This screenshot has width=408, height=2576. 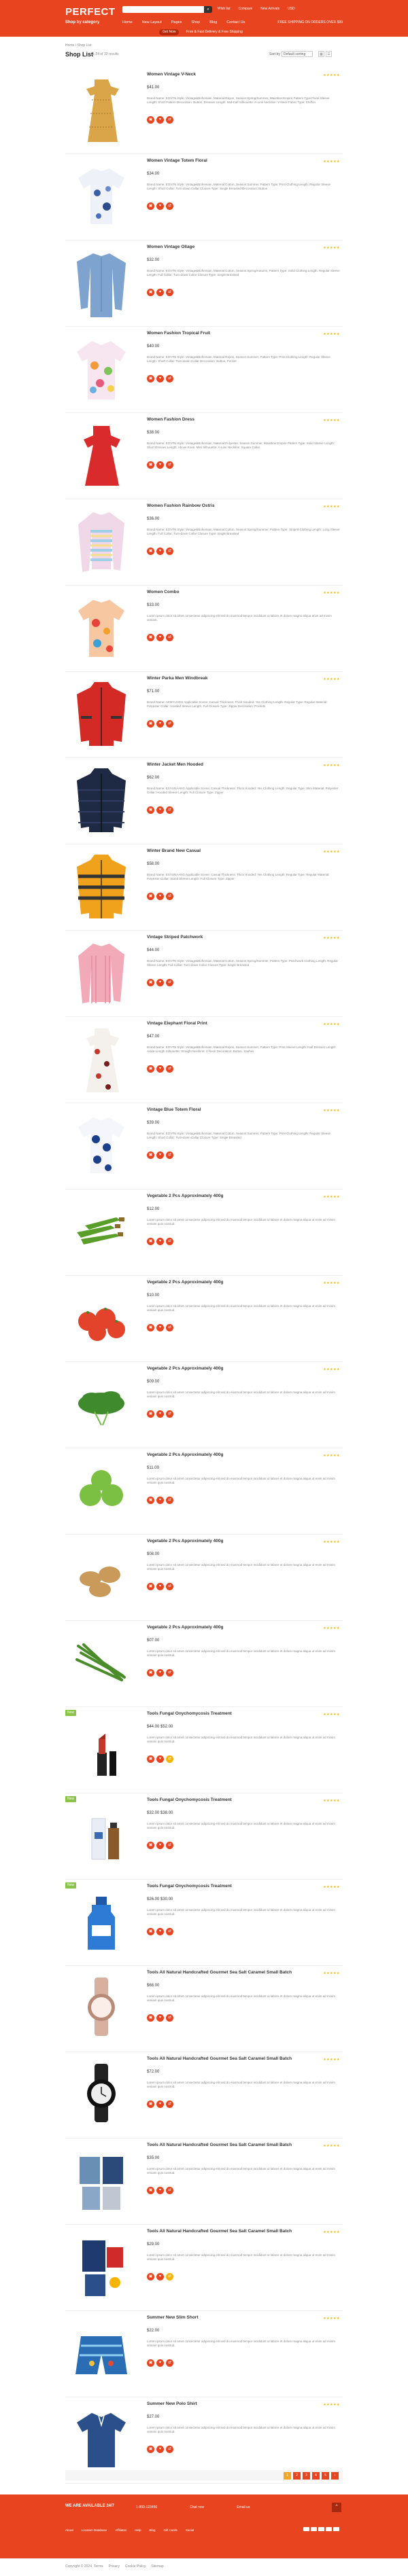 I want to click on nav-blog: Blog, so click(x=213, y=22).